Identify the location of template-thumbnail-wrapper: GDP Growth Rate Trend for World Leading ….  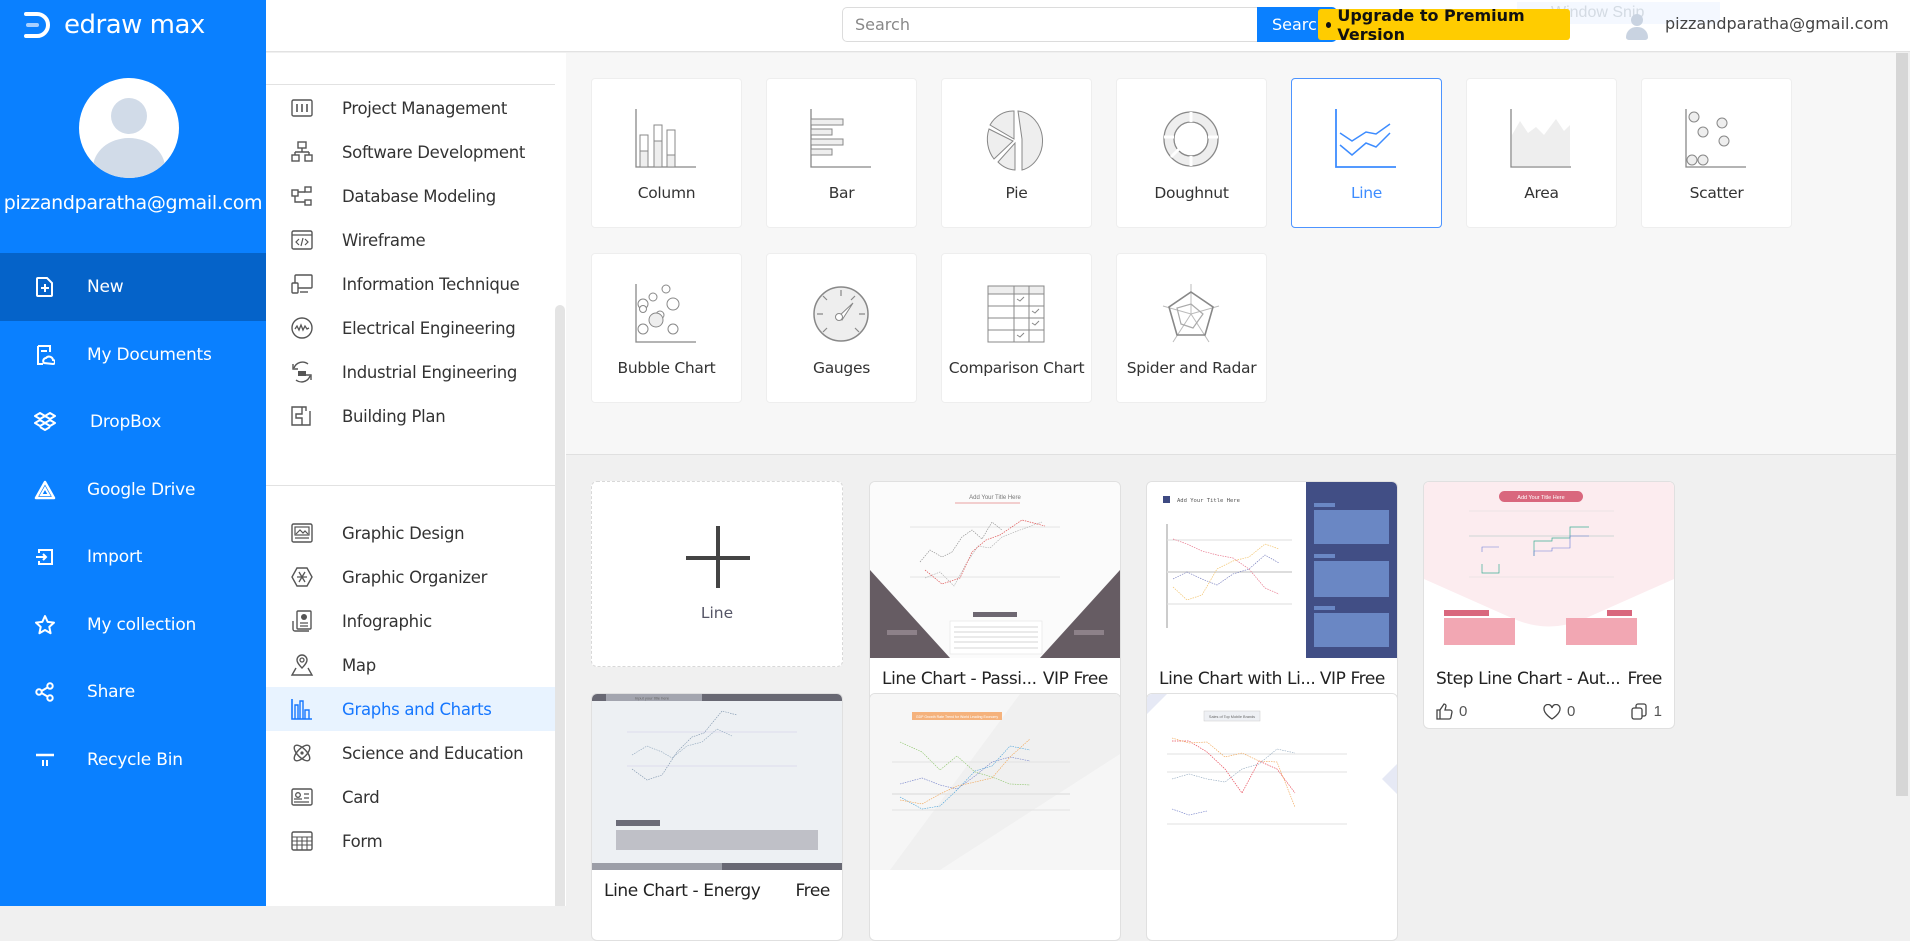
(995, 782).